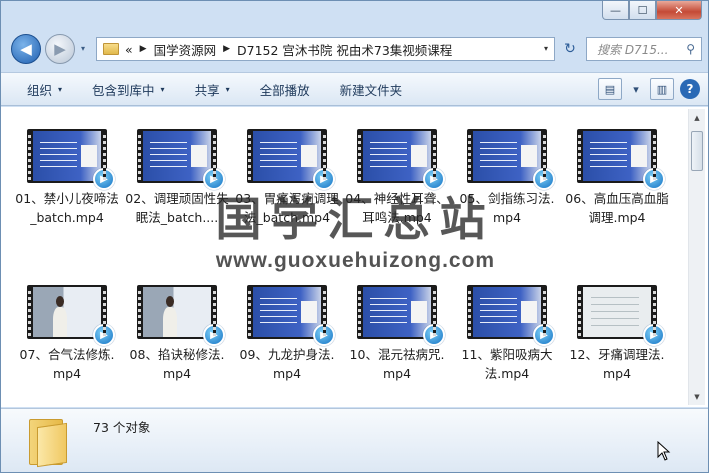  Describe the element at coordinates (67, 208) in the screenshot. I see `file-name: 01、禁小儿夜啼法_batch.mp4` at that location.